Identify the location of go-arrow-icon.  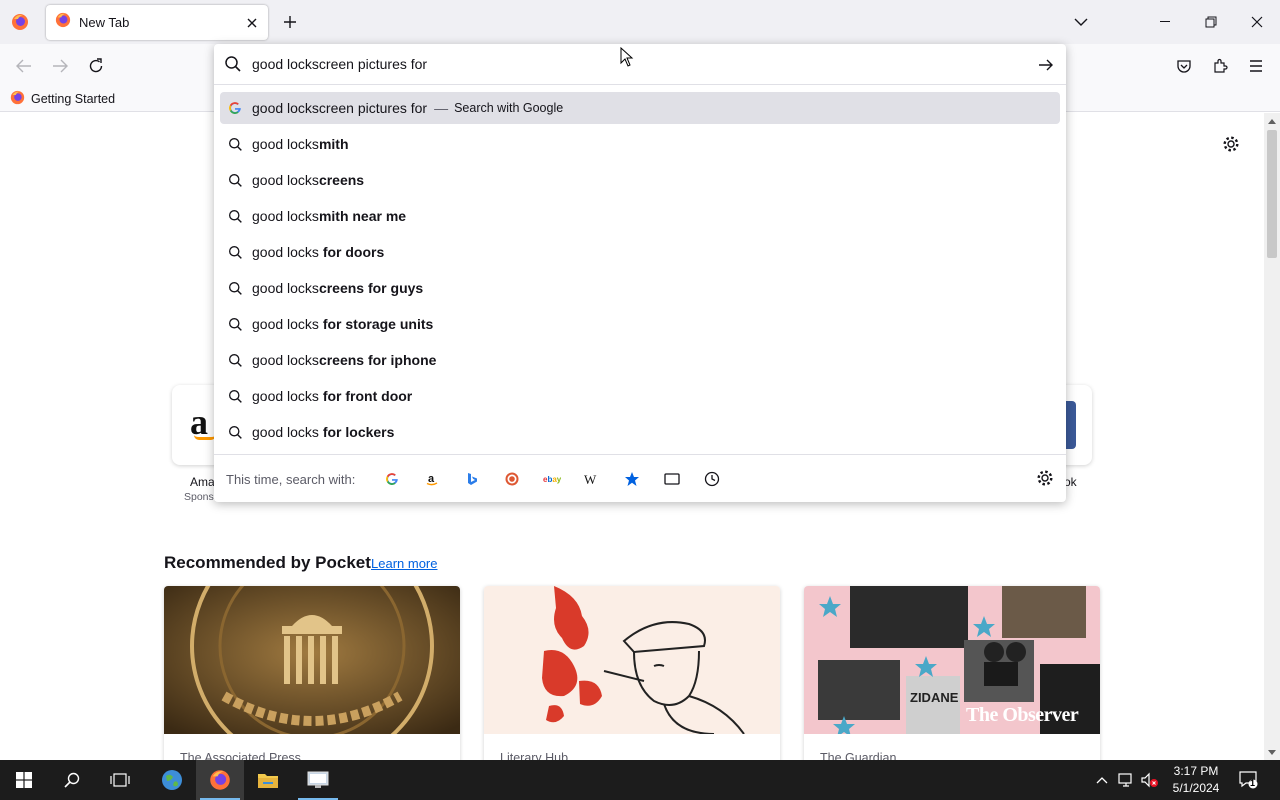
(1046, 65).